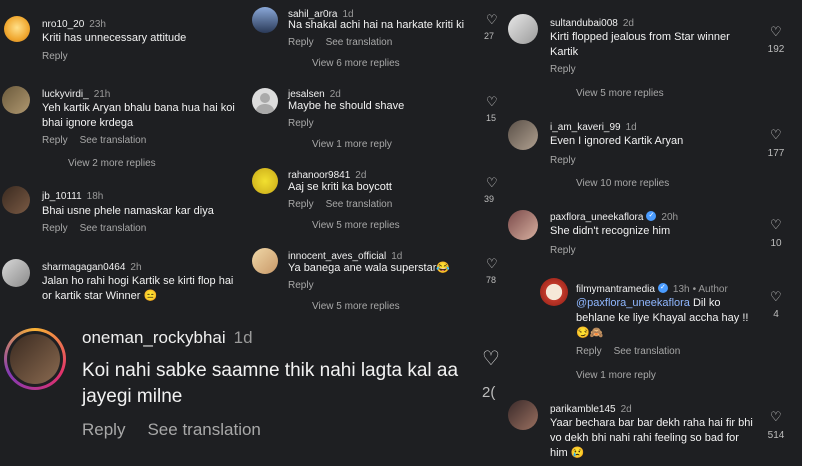  Describe the element at coordinates (102, 94) in the screenshot. I see `timestamp: 21h` at that location.